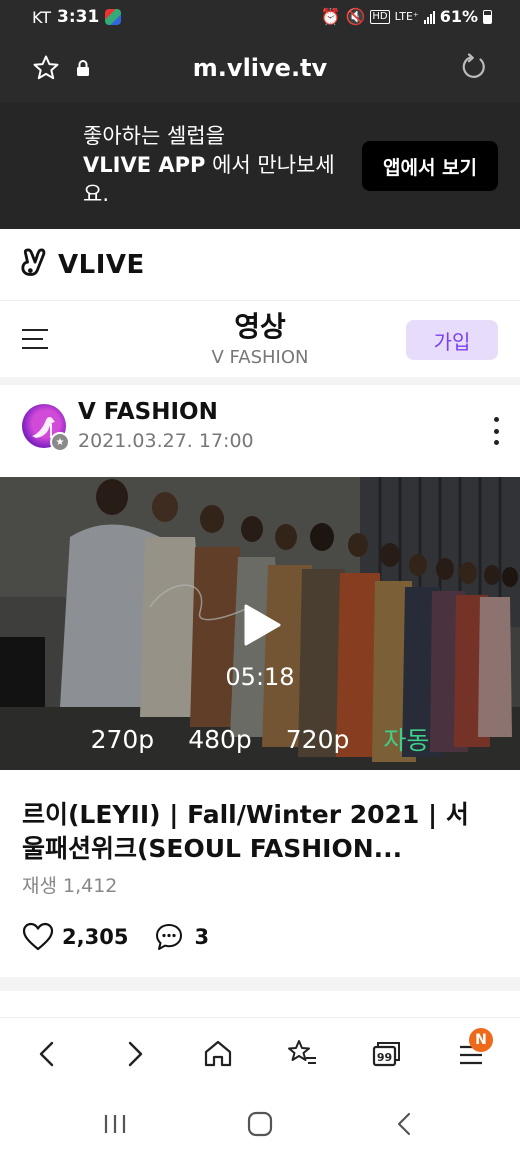  Describe the element at coordinates (380, 16) in the screenshot. I see `hd-voice-icon: HD` at that location.